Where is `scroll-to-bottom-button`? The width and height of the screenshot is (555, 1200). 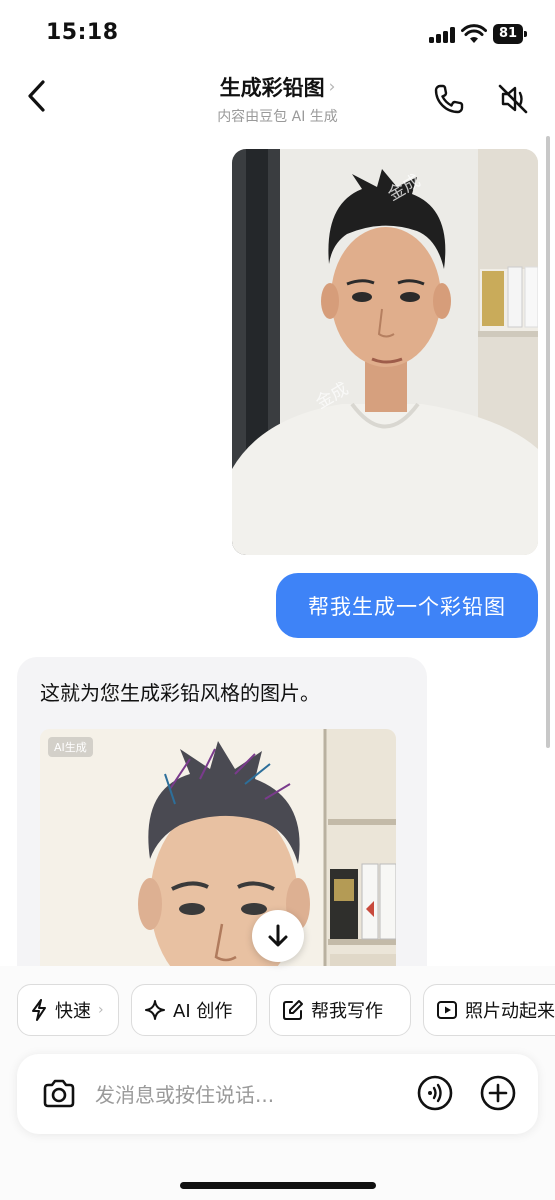
scroll-to-bottom-button is located at coordinates (278, 936).